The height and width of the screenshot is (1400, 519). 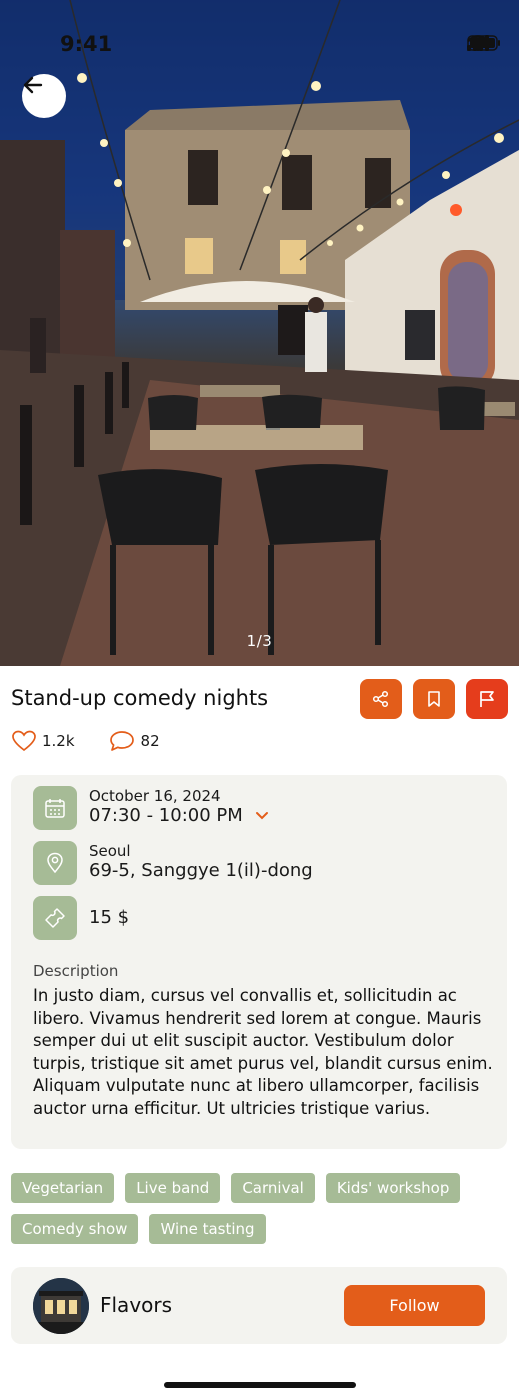 What do you see at coordinates (121, 741) in the screenshot?
I see `comment-icon` at bounding box center [121, 741].